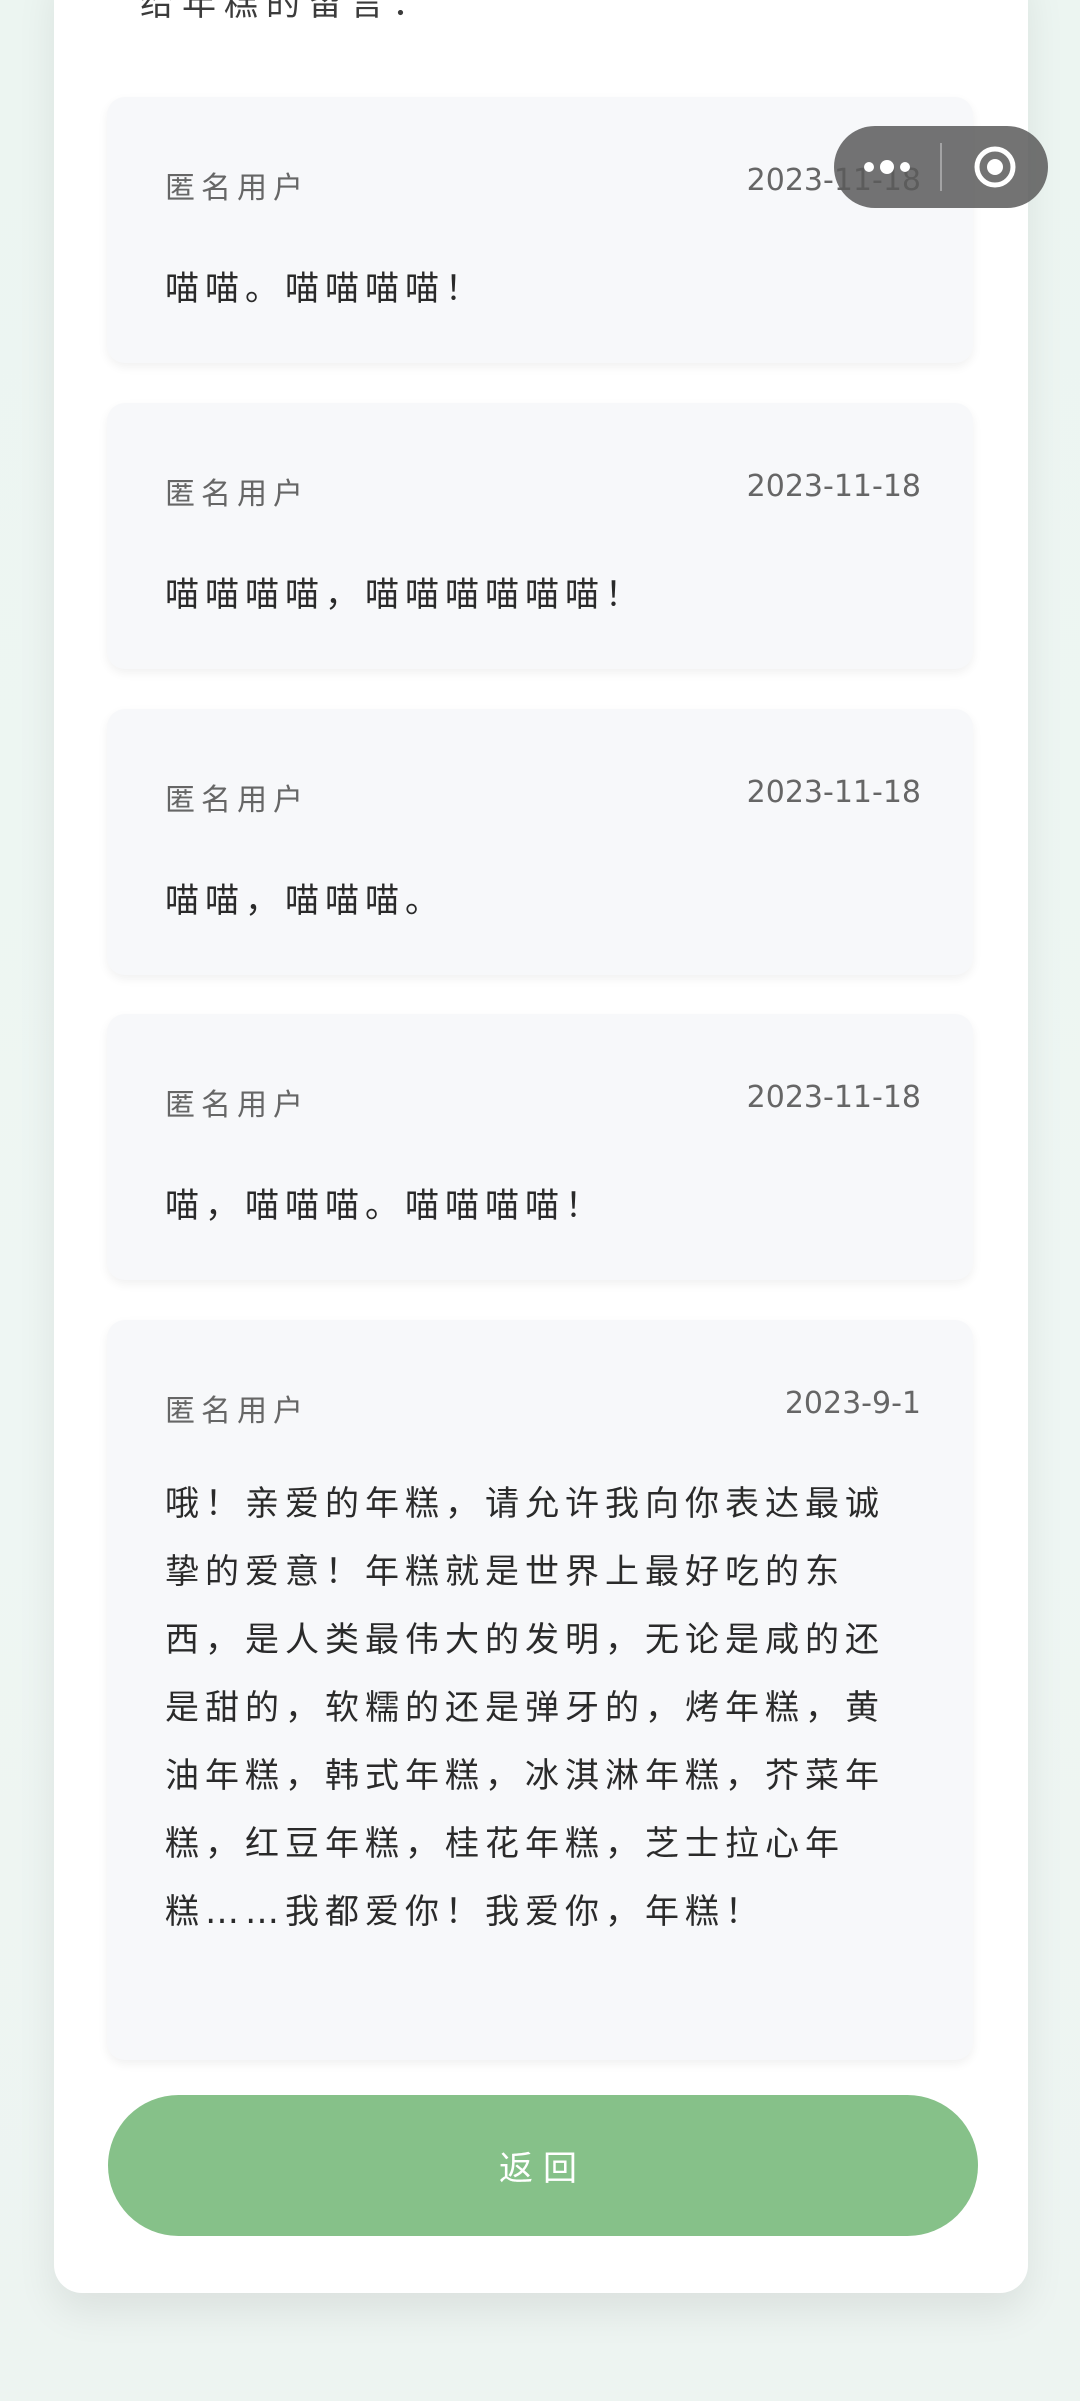 This screenshot has height=2401, width=1080. I want to click on comment-date: 2023-9-1, so click(852, 1403).